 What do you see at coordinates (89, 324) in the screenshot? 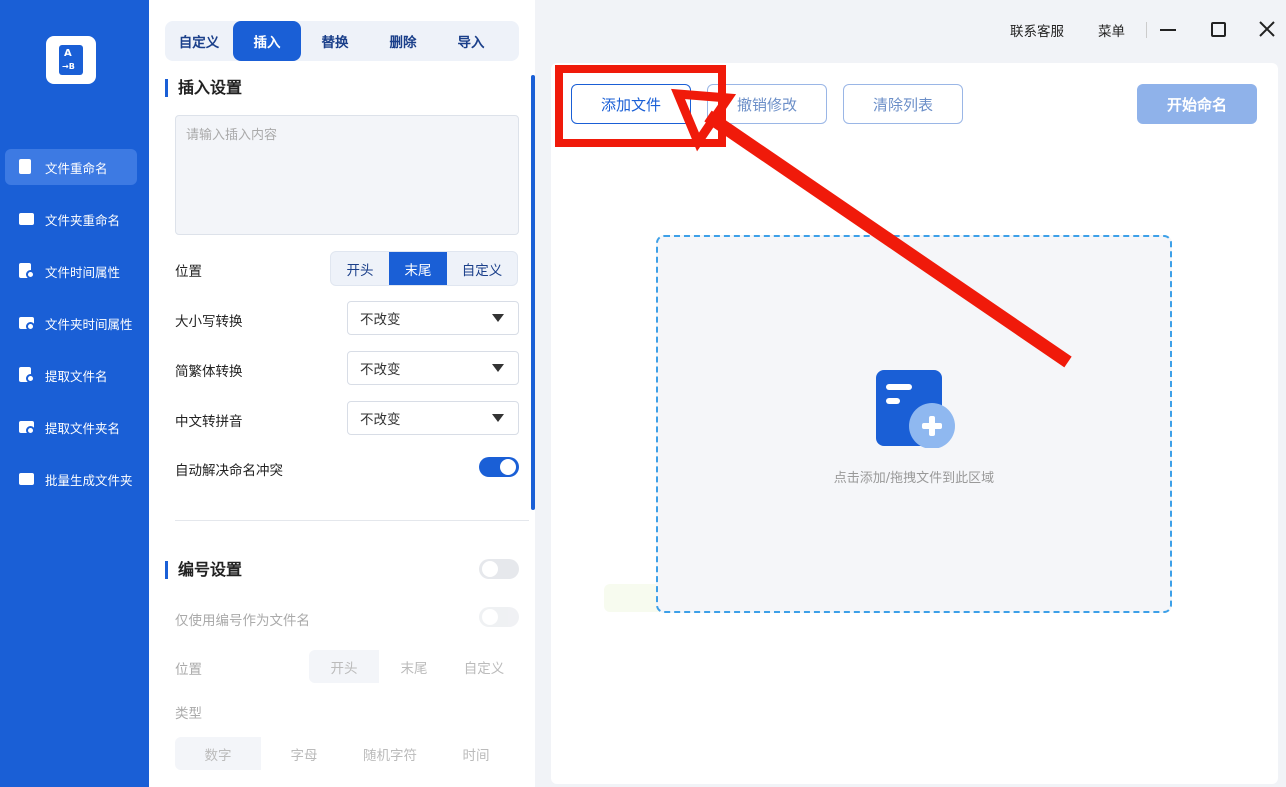
I see `sidebar-item-label: 文件夹时间属性` at bounding box center [89, 324].